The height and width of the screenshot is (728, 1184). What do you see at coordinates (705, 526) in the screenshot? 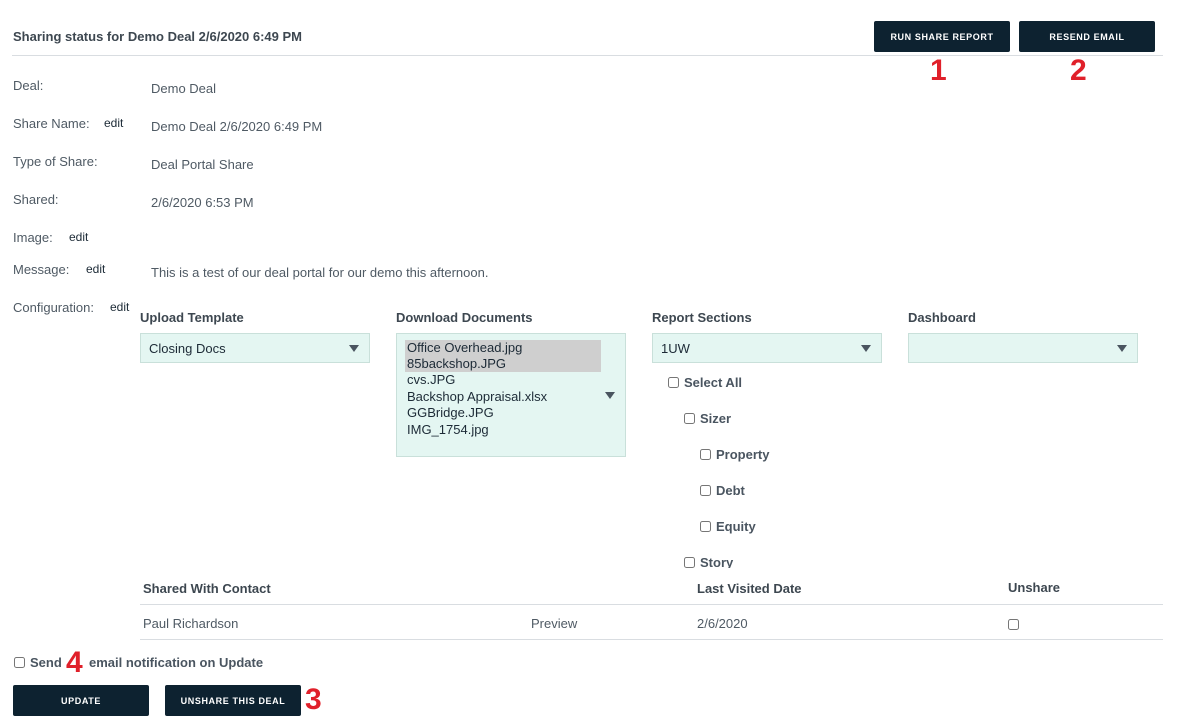
I see `equity-checkbox` at bounding box center [705, 526].